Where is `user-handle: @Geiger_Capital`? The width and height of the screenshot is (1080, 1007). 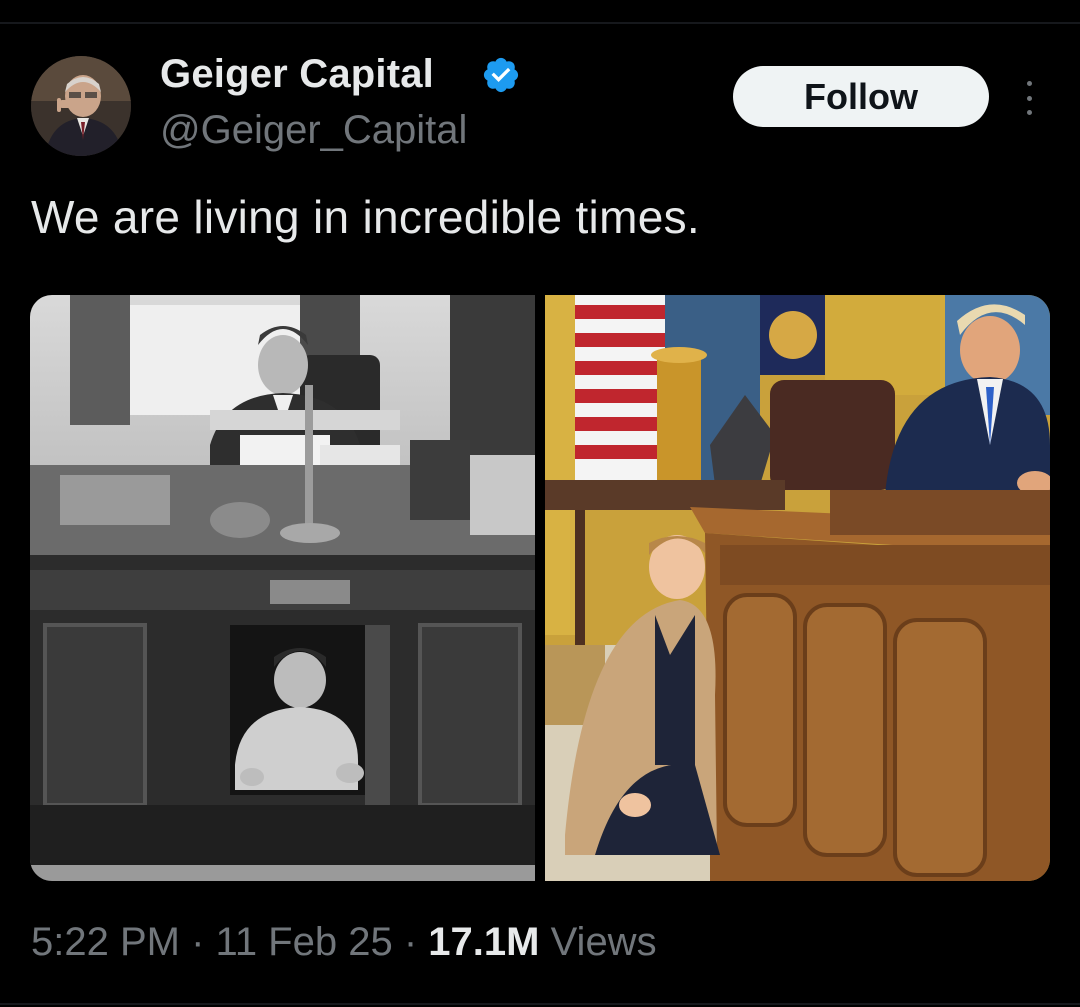 user-handle: @Geiger_Capital is located at coordinates (313, 130).